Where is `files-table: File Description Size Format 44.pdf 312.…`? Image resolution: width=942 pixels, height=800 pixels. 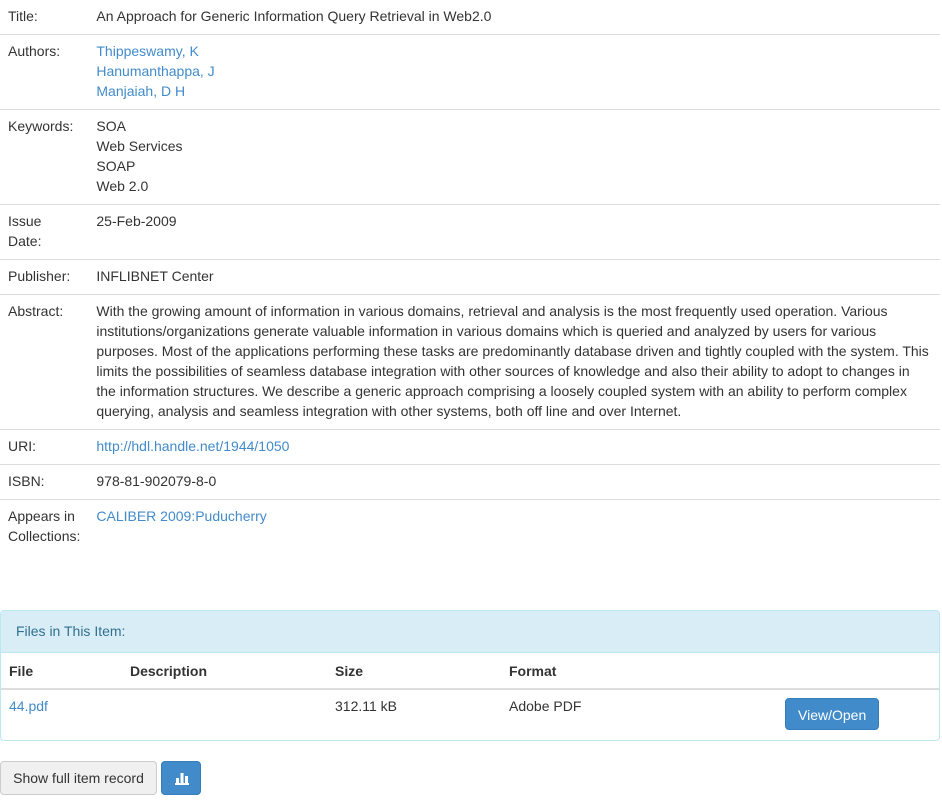
files-table: File Description Size Format 44.pdf 312.… is located at coordinates (470, 696).